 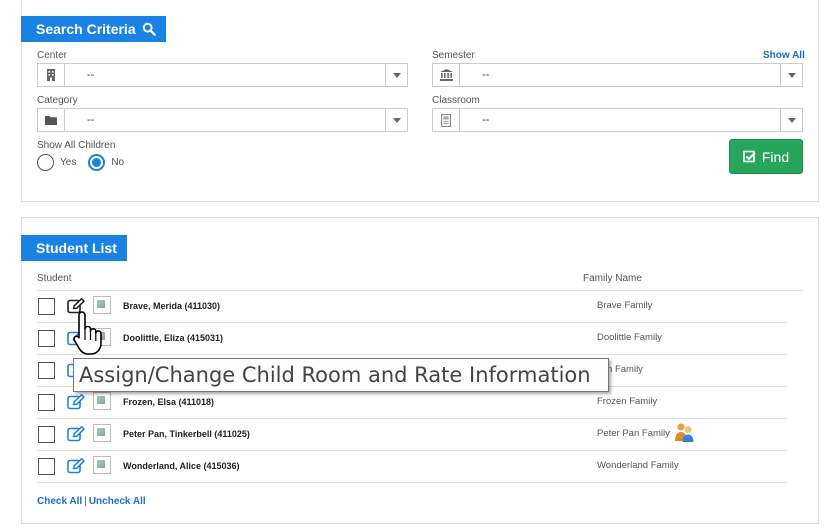 What do you see at coordinates (638, 465) in the screenshot?
I see `family-name: Wonderland Family` at bounding box center [638, 465].